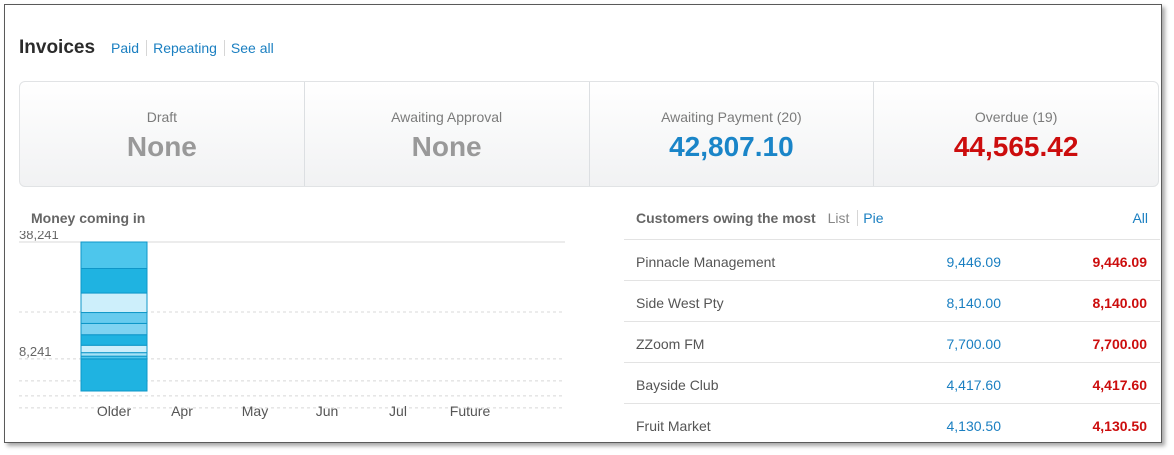  Describe the element at coordinates (974, 344) in the screenshot. I see `customer-amount: 7,700.00` at that location.